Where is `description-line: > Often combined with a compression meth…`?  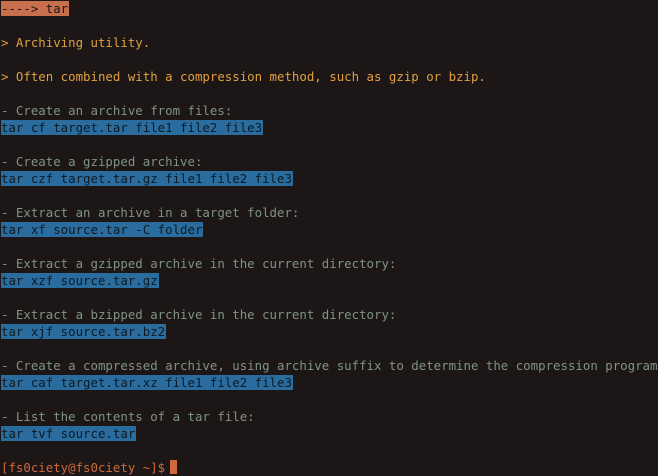
description-line: > Often combined with a compression meth… is located at coordinates (243, 76).